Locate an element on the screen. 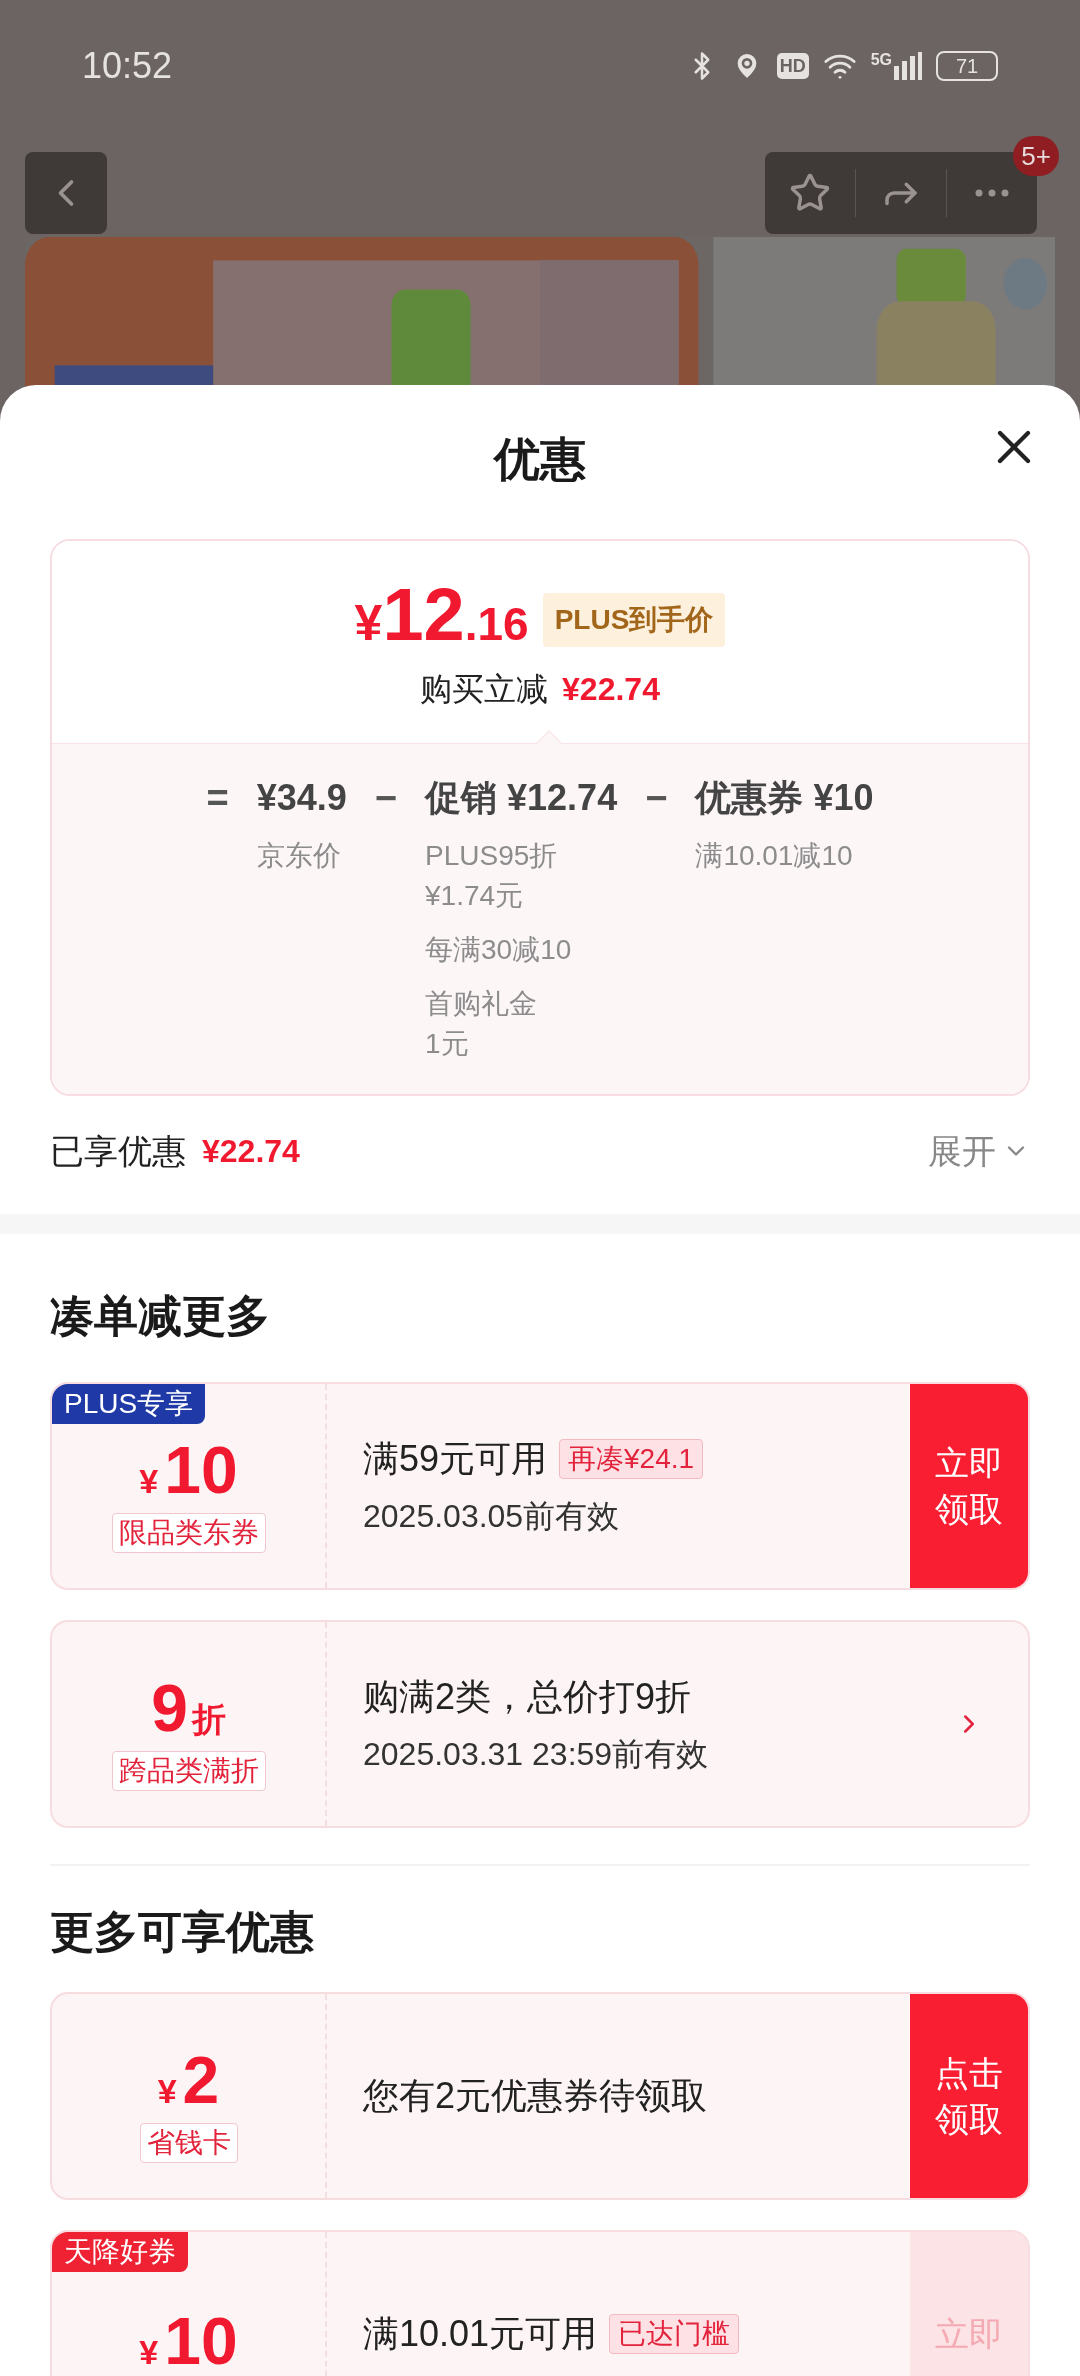 Image resolution: width=1080 pixels, height=2376 pixels. saved-amount: ¥22.74 is located at coordinates (251, 1151).